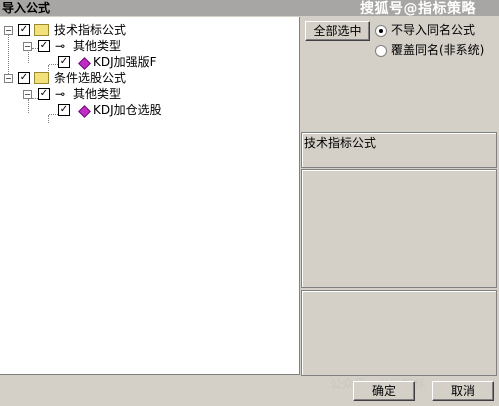 This screenshot has width=499, height=406. What do you see at coordinates (340, 143) in the screenshot?
I see `formula-type-title: 技术指标公式` at bounding box center [340, 143].